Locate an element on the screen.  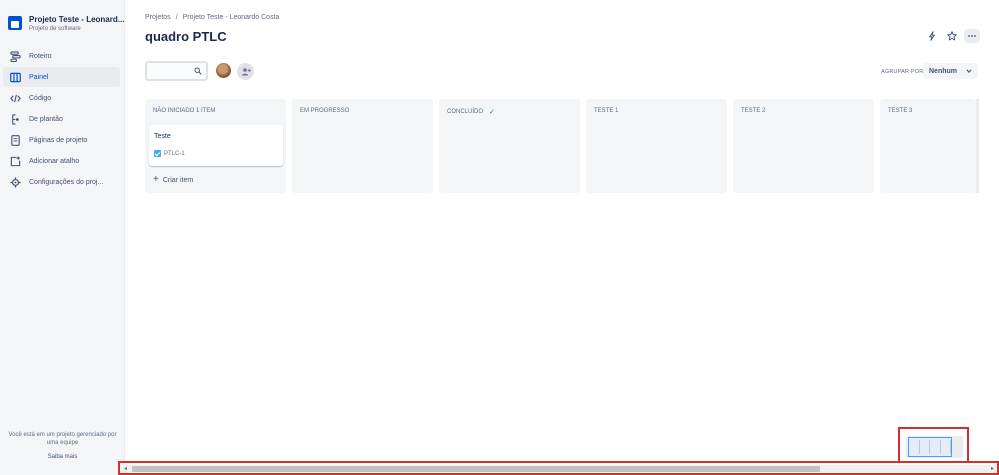
gear-icon is located at coordinates (15, 182).